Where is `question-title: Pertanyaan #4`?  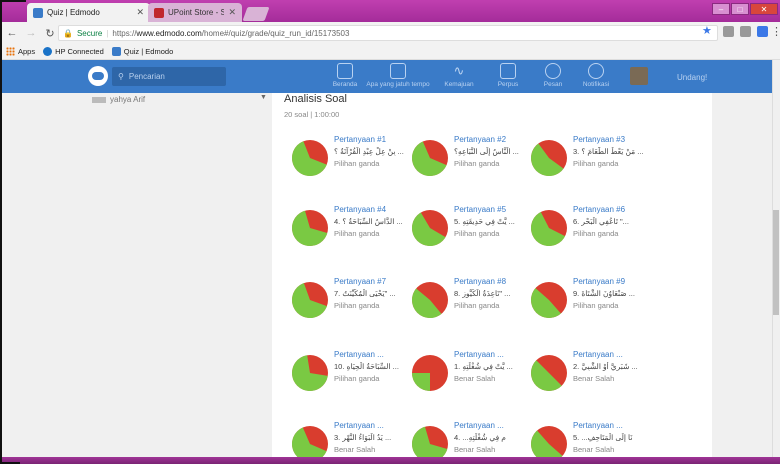 question-title: Pertanyaan #4 is located at coordinates (360, 209).